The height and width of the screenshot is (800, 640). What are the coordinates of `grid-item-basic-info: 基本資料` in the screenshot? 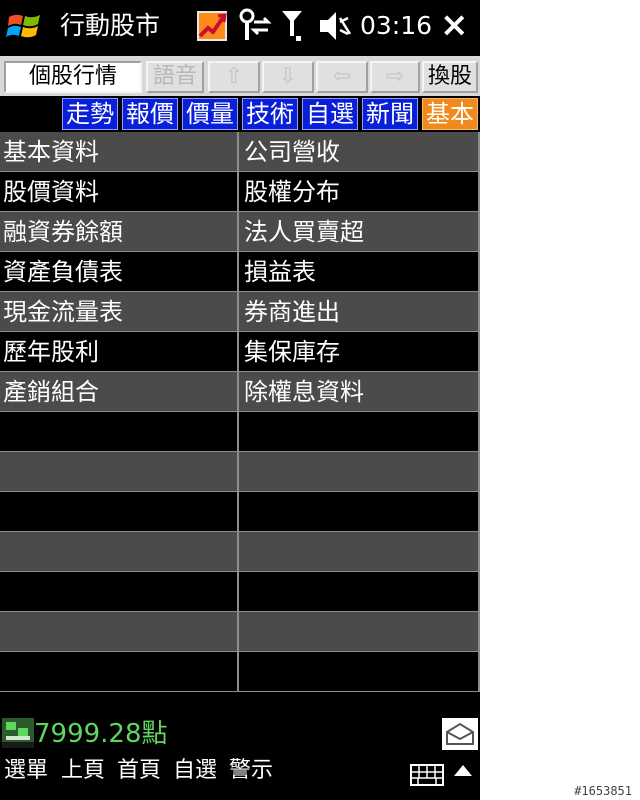 It's located at (119, 152).